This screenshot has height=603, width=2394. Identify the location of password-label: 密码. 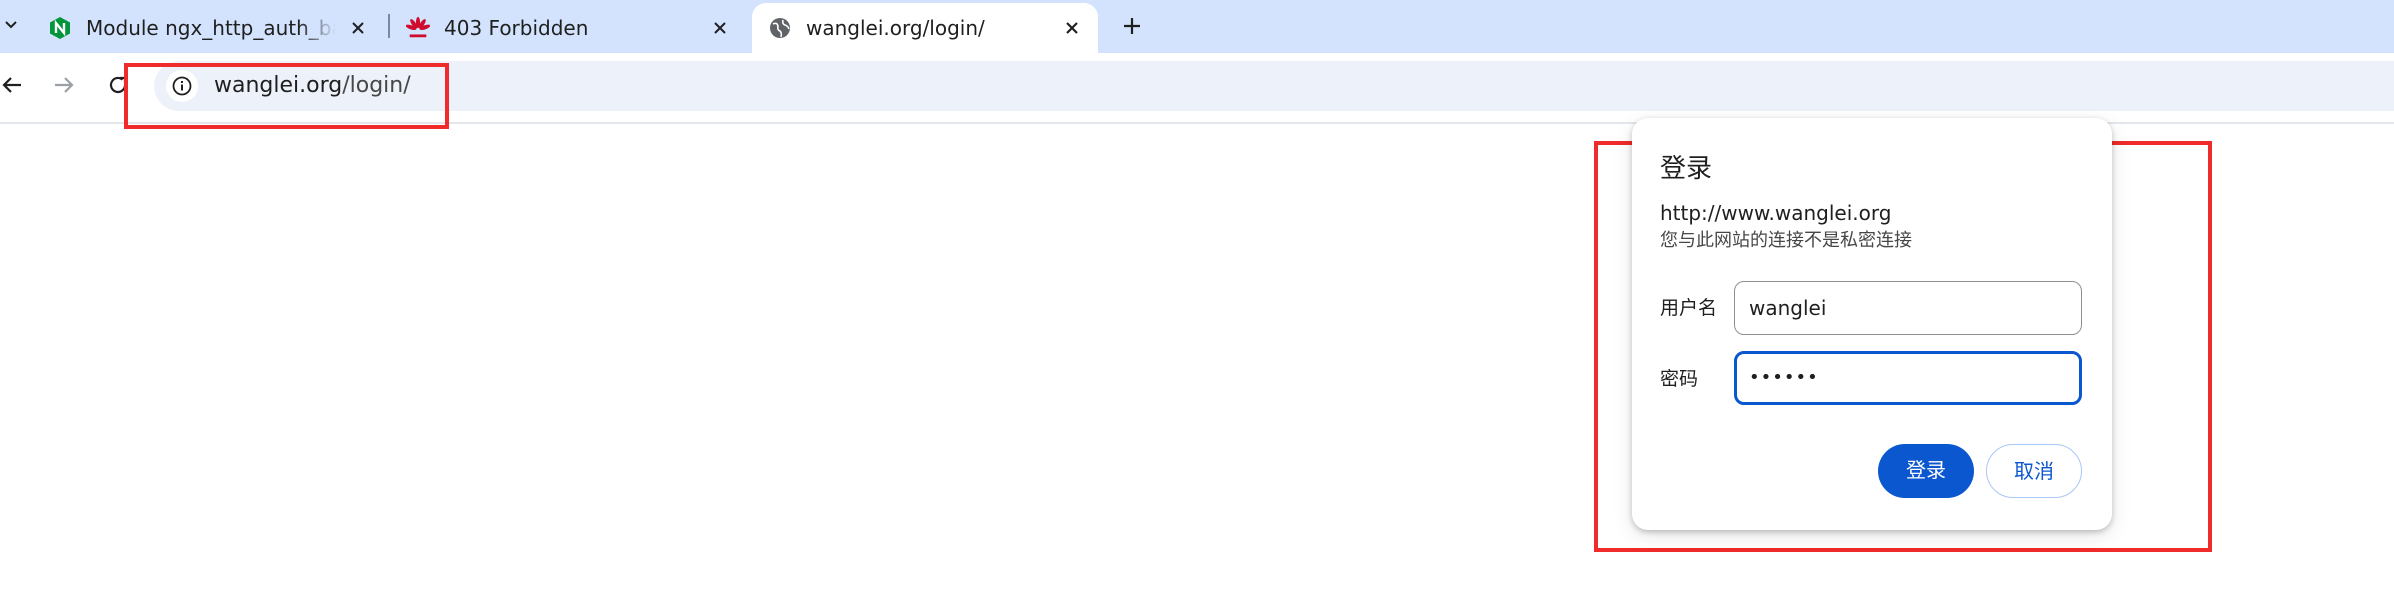
(1679, 379).